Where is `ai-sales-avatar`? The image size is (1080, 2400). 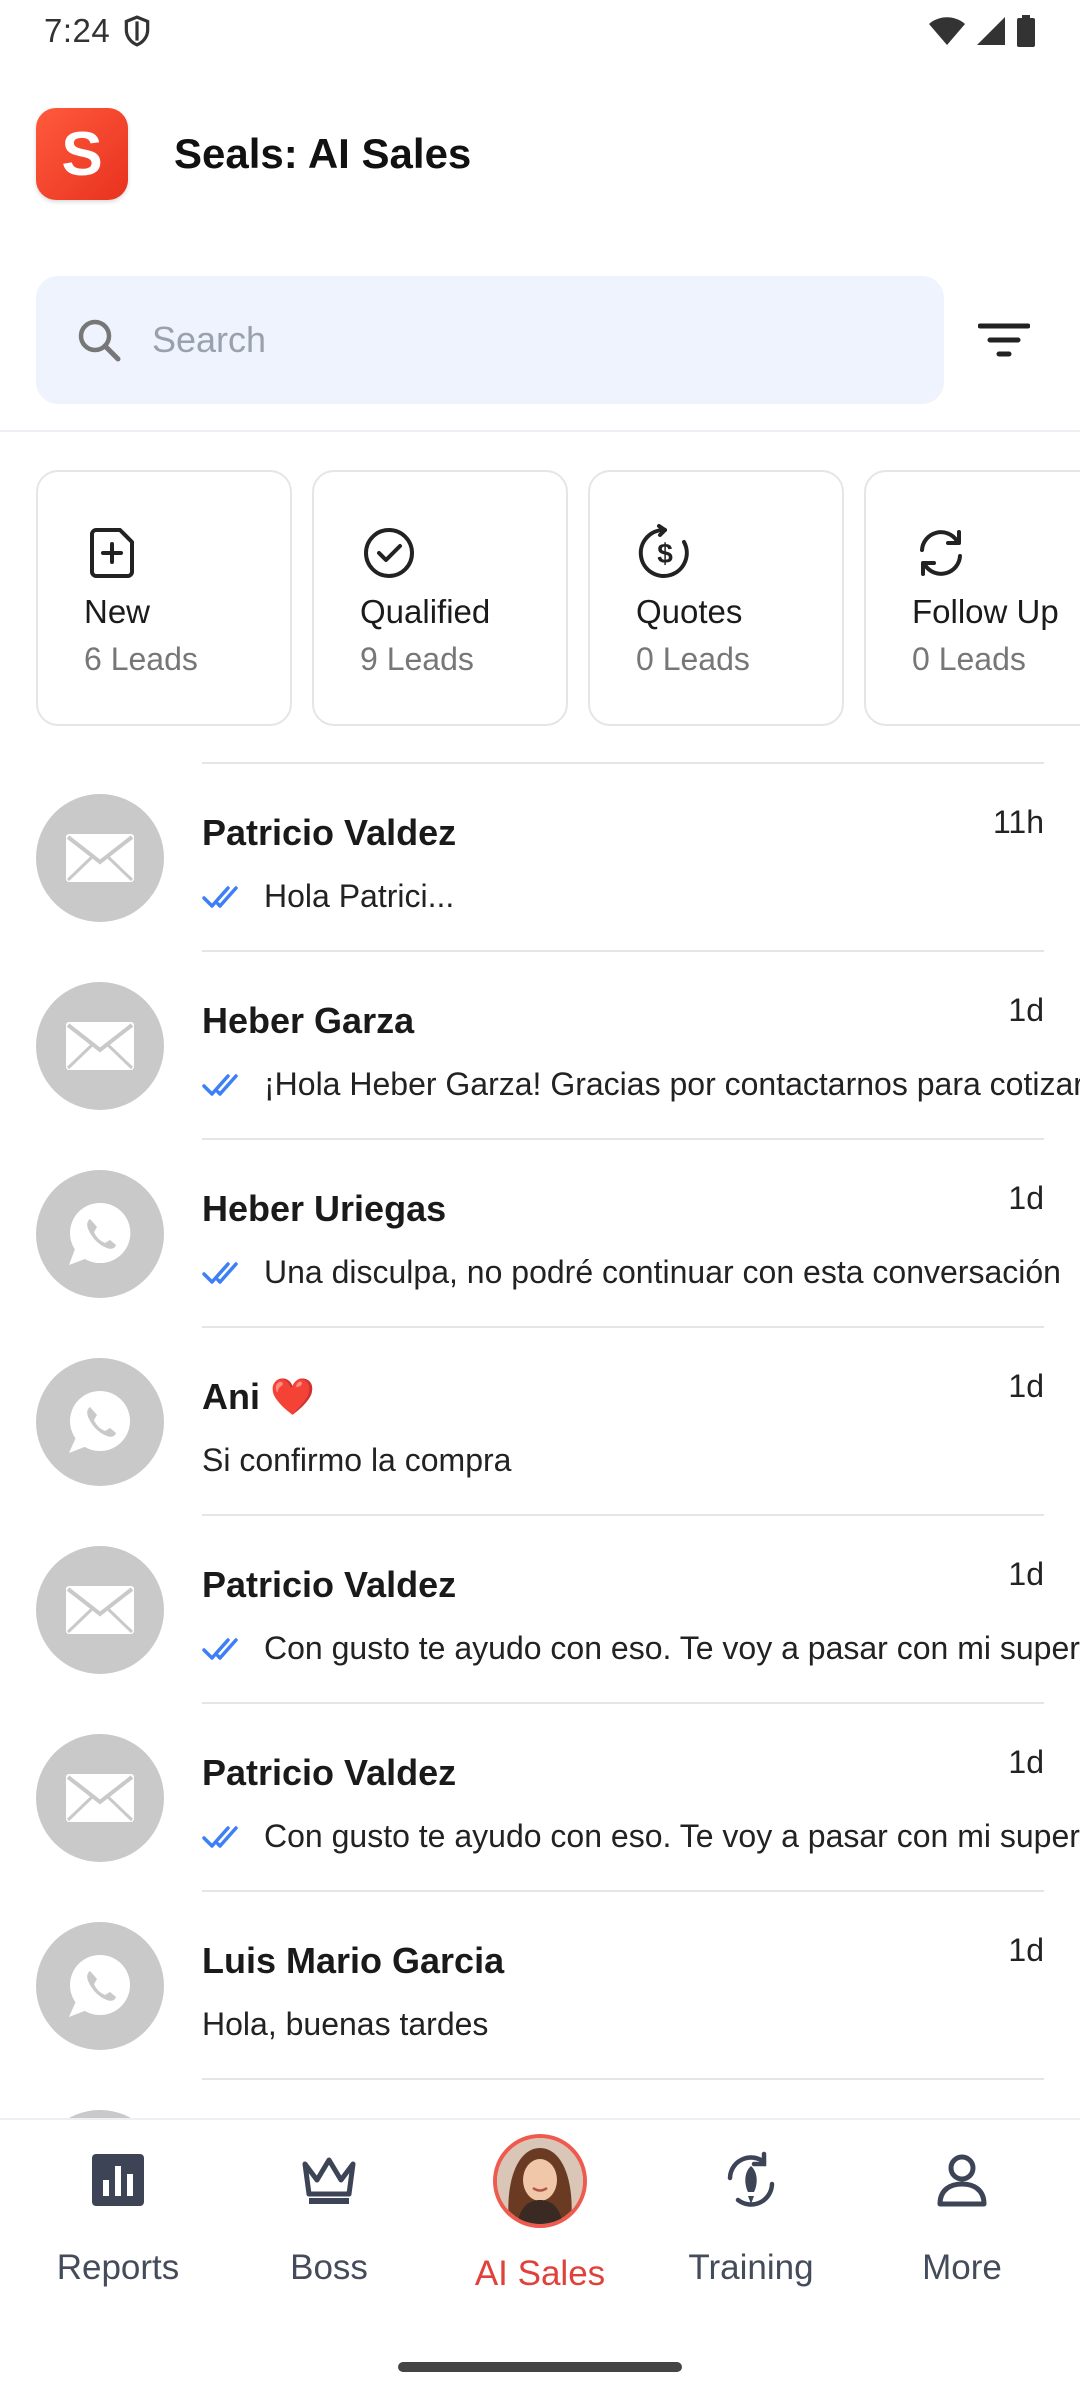 ai-sales-avatar is located at coordinates (540, 2181).